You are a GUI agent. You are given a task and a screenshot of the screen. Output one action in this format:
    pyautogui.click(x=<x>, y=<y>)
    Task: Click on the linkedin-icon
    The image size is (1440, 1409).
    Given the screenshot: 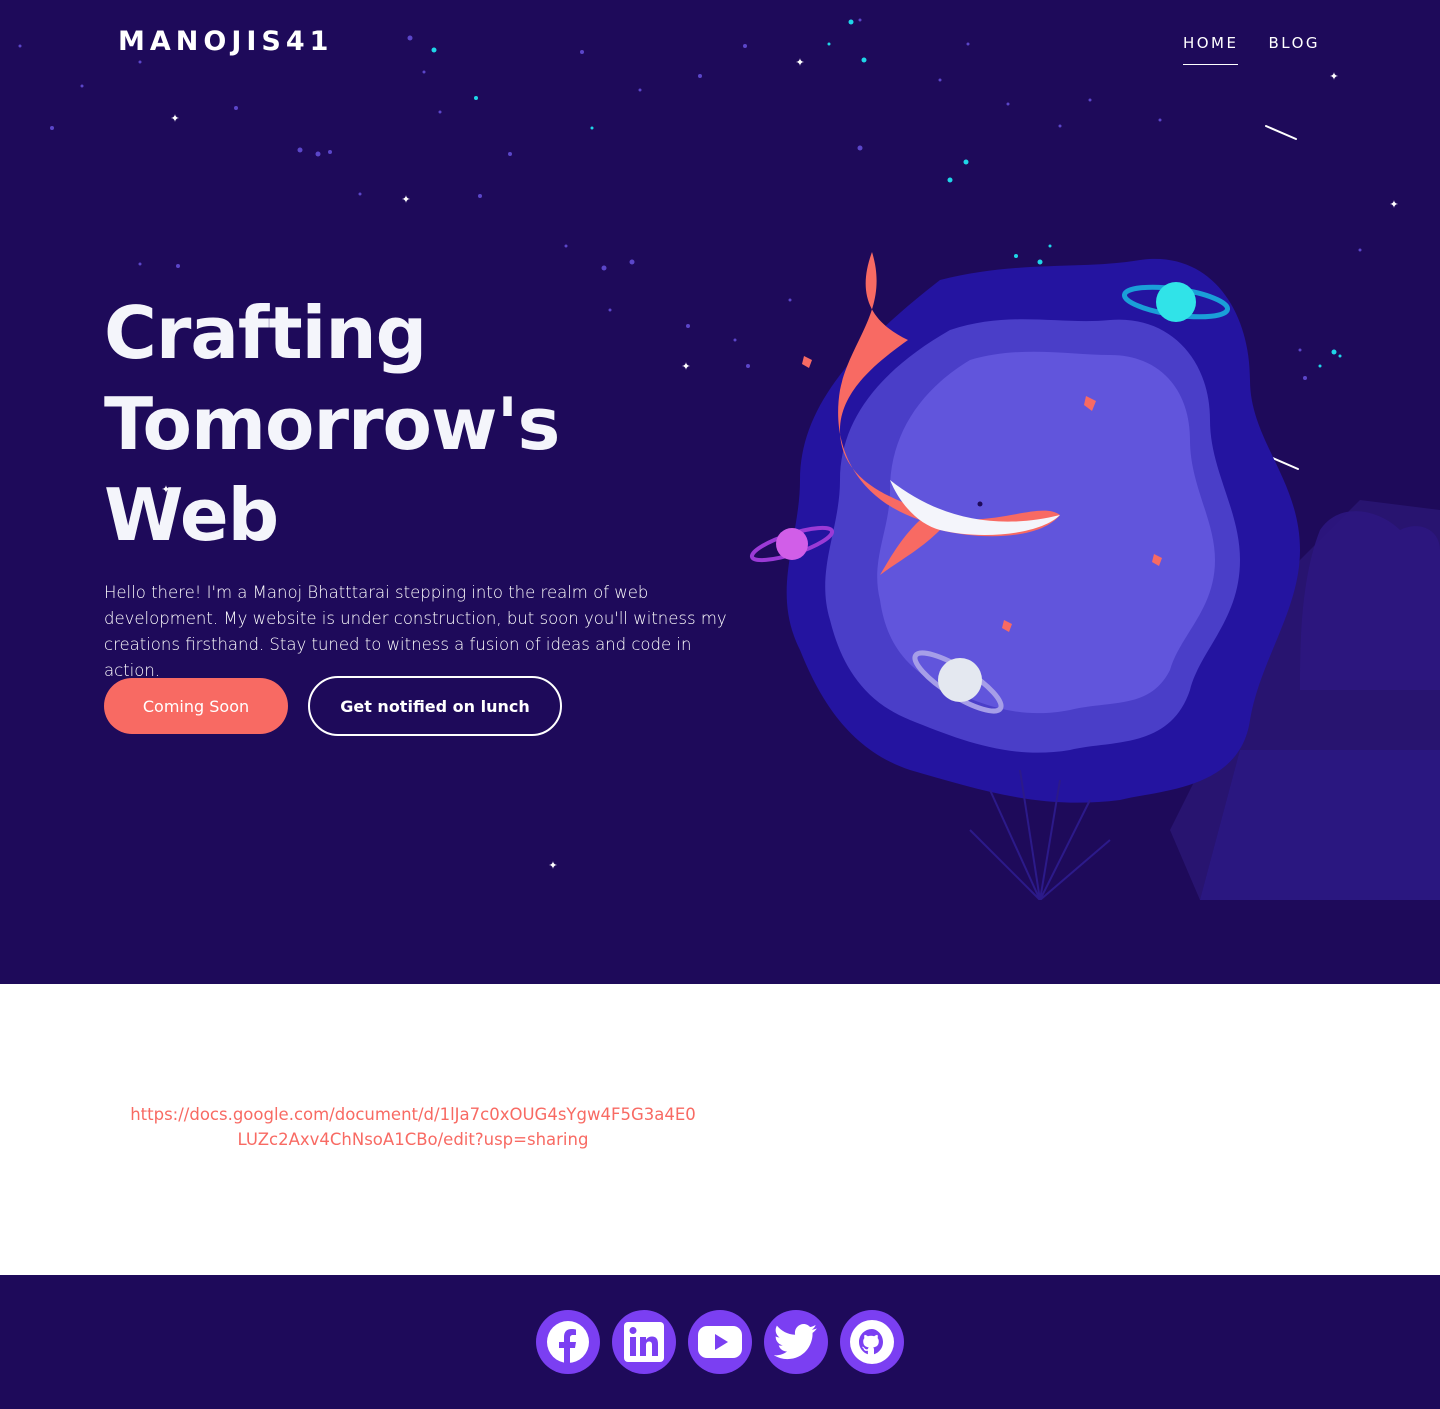 What is the action you would take?
    pyautogui.click(x=644, y=1342)
    